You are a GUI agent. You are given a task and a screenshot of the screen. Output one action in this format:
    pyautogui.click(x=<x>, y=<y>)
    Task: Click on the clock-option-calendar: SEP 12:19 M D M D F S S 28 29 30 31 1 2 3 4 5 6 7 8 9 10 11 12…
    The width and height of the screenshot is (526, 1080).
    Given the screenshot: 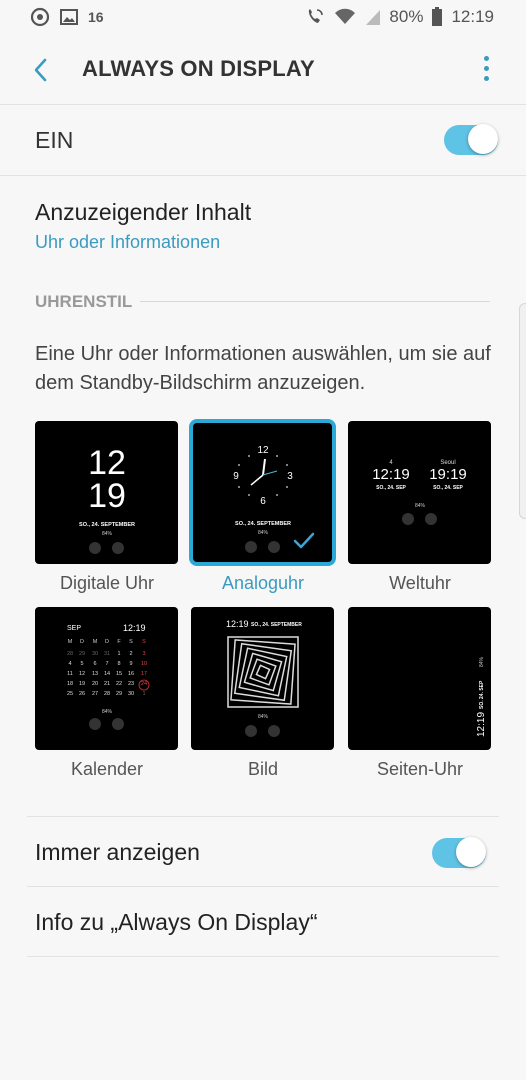 What is the action you would take?
    pyautogui.click(x=106, y=678)
    